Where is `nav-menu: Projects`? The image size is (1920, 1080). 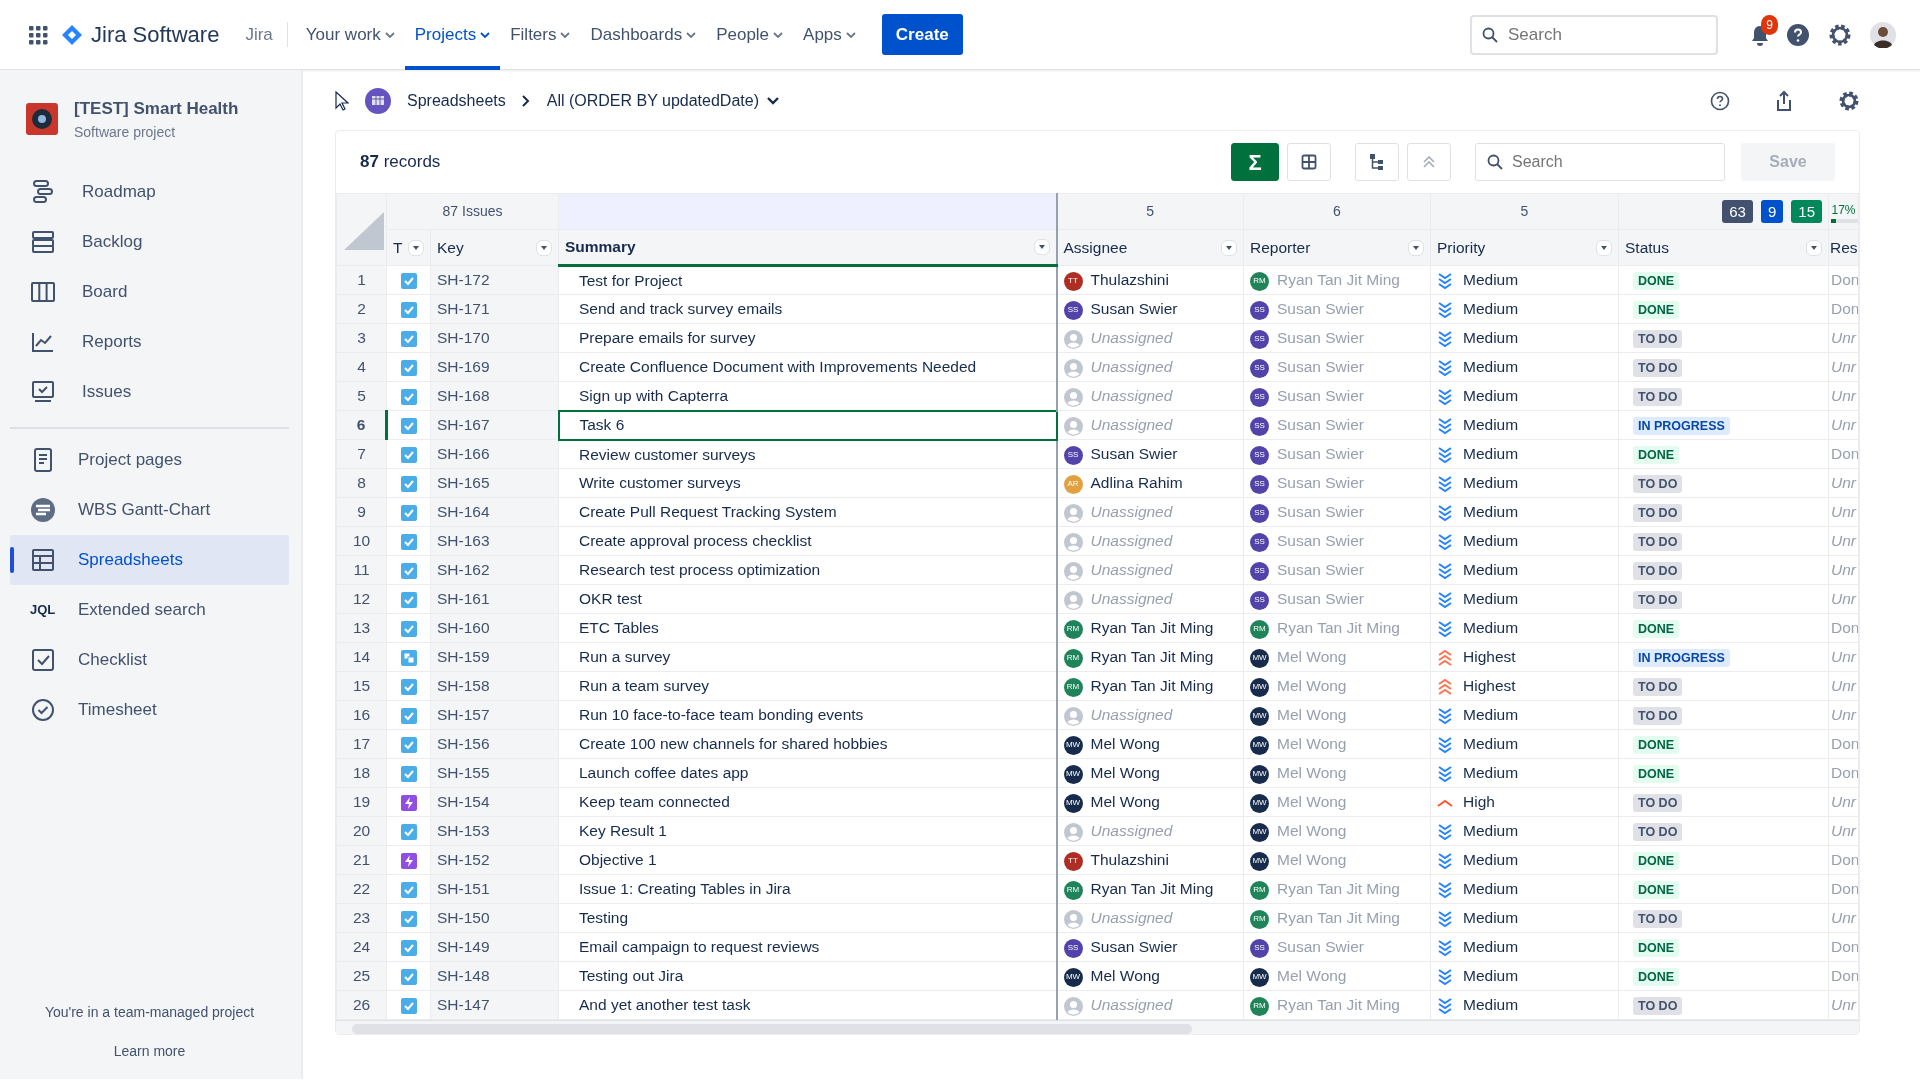
nav-menu: Projects is located at coordinates (452, 35).